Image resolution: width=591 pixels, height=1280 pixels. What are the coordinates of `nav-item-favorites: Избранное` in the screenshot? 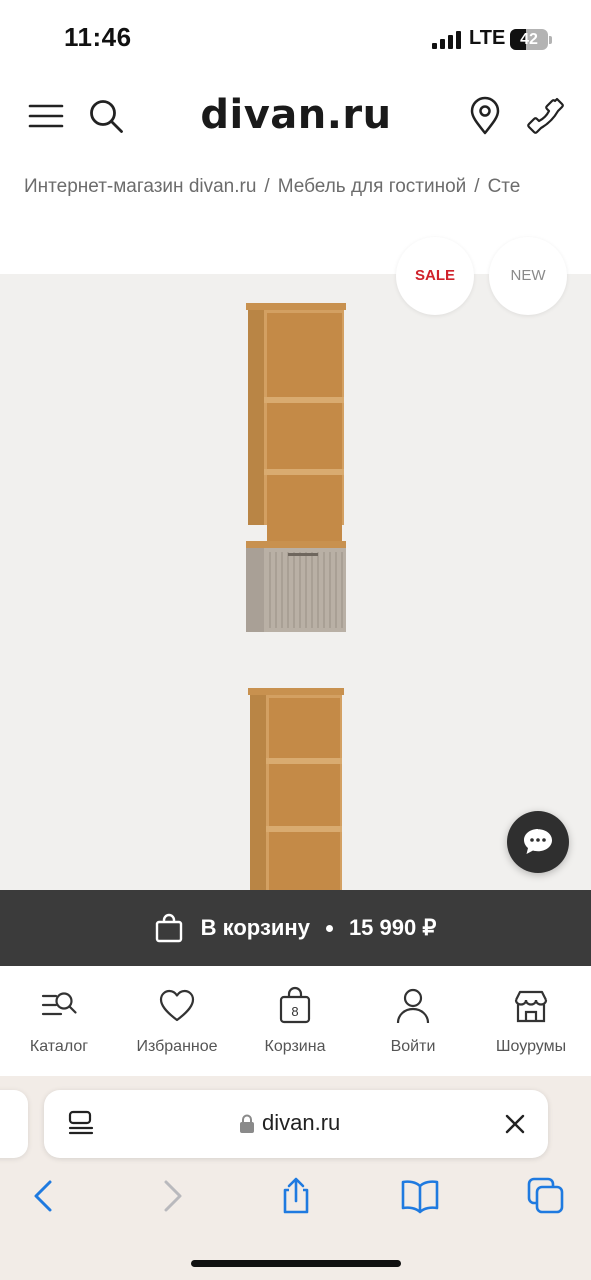 It's located at (177, 1021).